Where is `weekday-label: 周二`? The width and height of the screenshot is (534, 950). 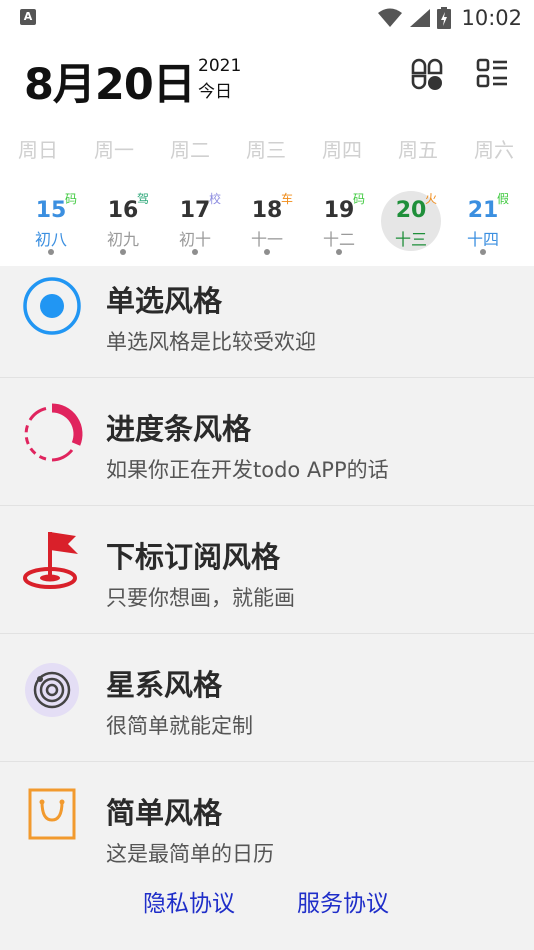 weekday-label: 周二 is located at coordinates (190, 150).